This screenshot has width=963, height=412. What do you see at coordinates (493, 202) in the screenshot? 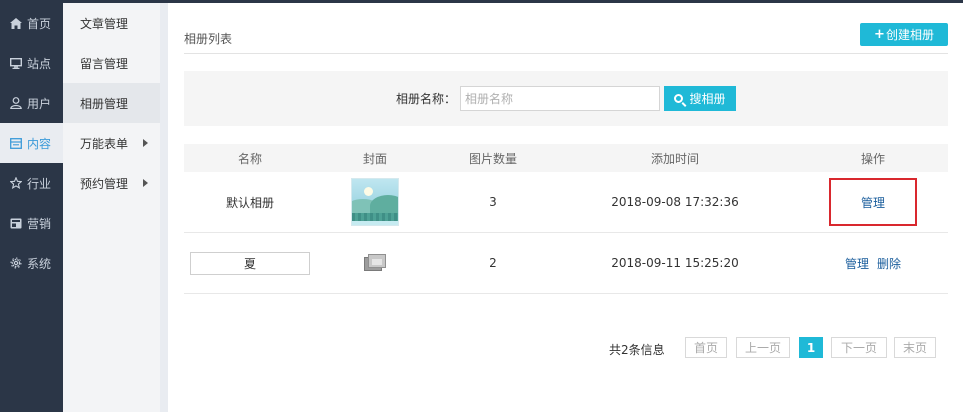
I see `image-count: 3` at bounding box center [493, 202].